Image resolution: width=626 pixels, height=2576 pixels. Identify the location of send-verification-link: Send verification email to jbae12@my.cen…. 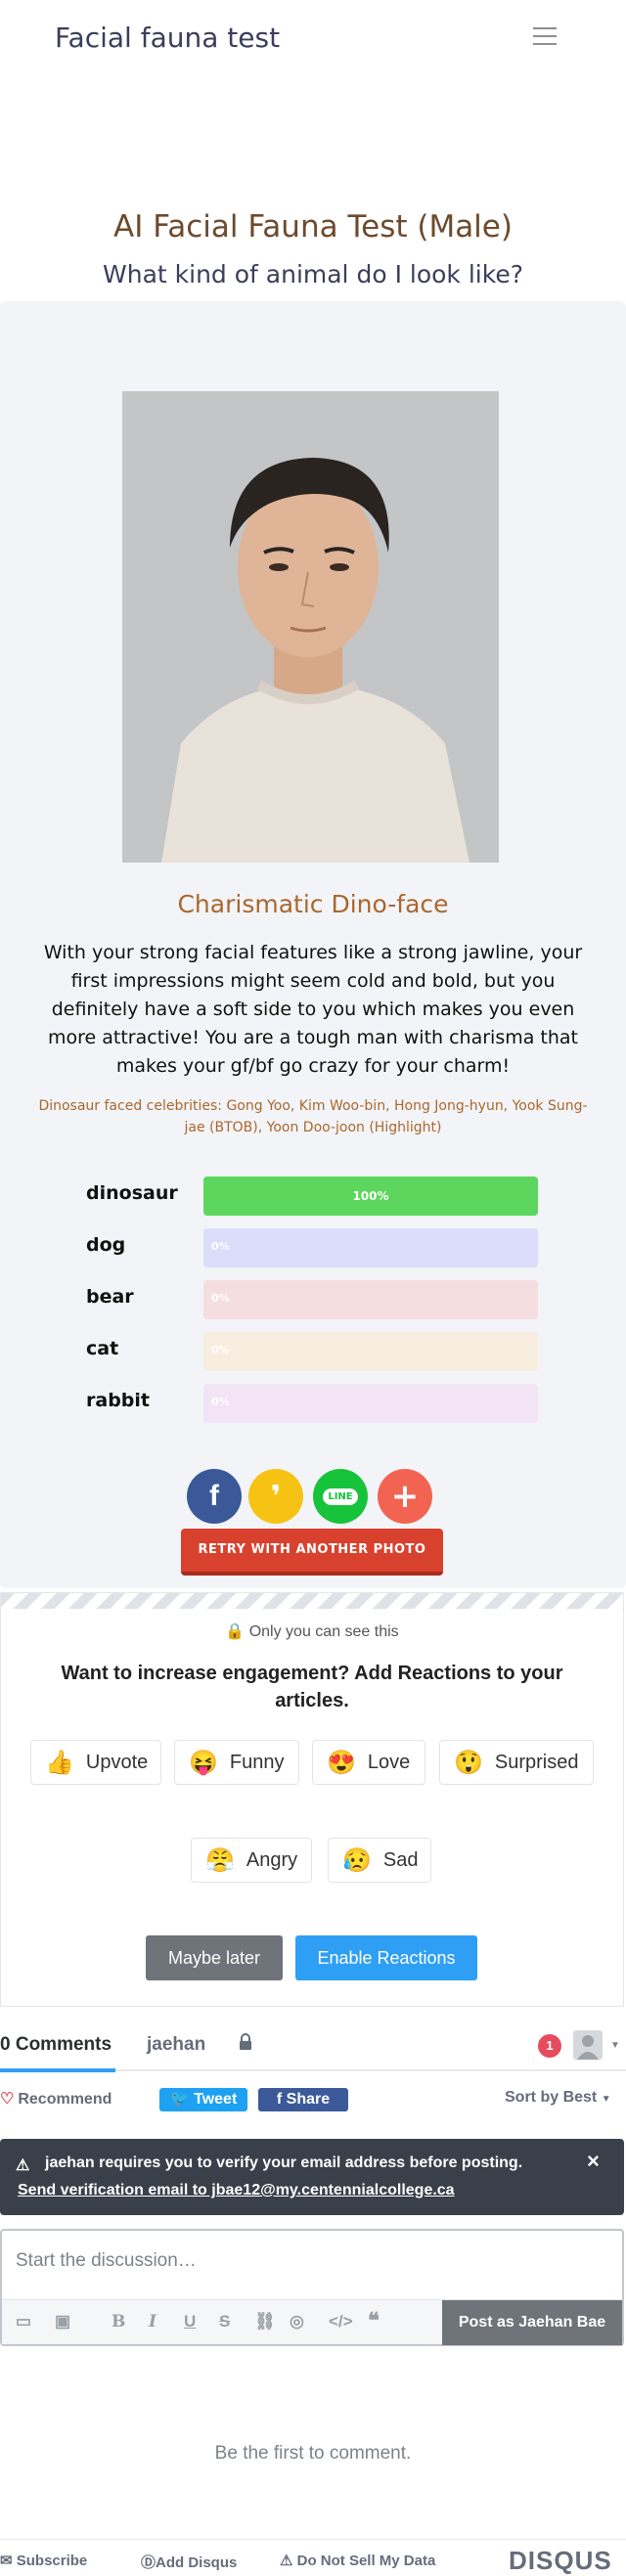
(236, 2190).